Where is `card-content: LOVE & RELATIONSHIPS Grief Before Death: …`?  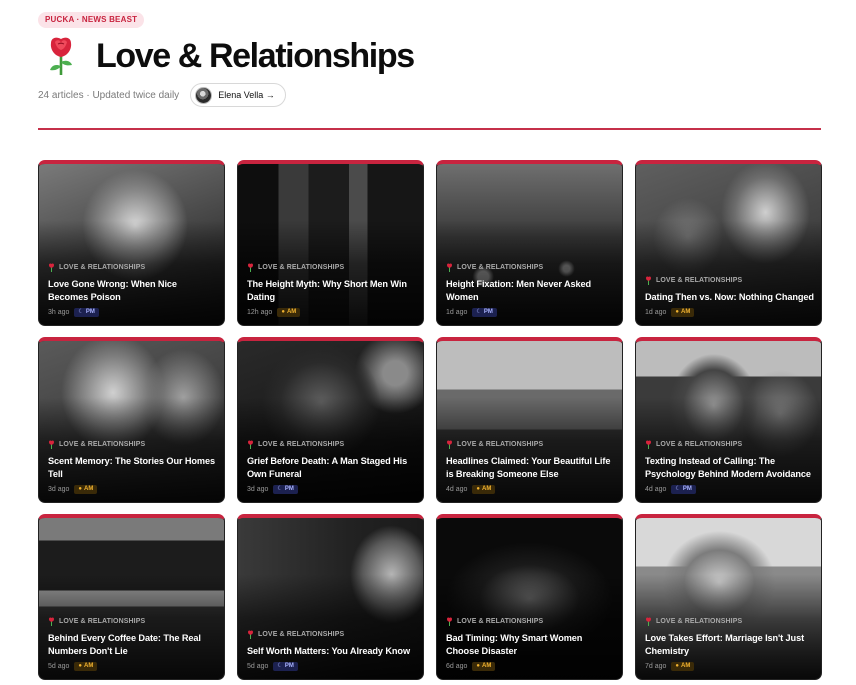 card-content: LOVE & RELATIONSHIPS Grief Before Death: … is located at coordinates (332, 467).